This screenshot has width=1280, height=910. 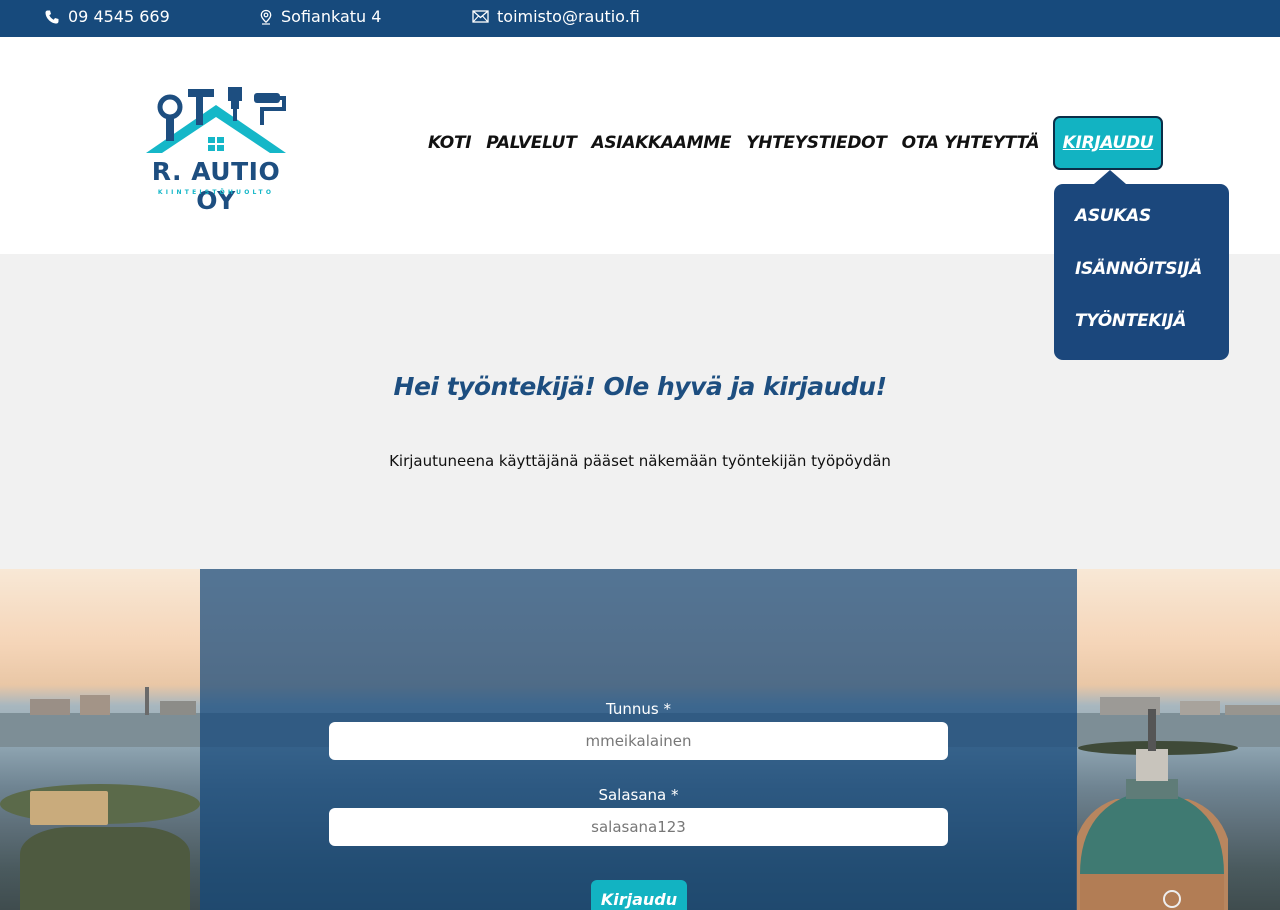 I want to click on dropdown-item-asukas: ASUKAS, so click(x=1113, y=216).